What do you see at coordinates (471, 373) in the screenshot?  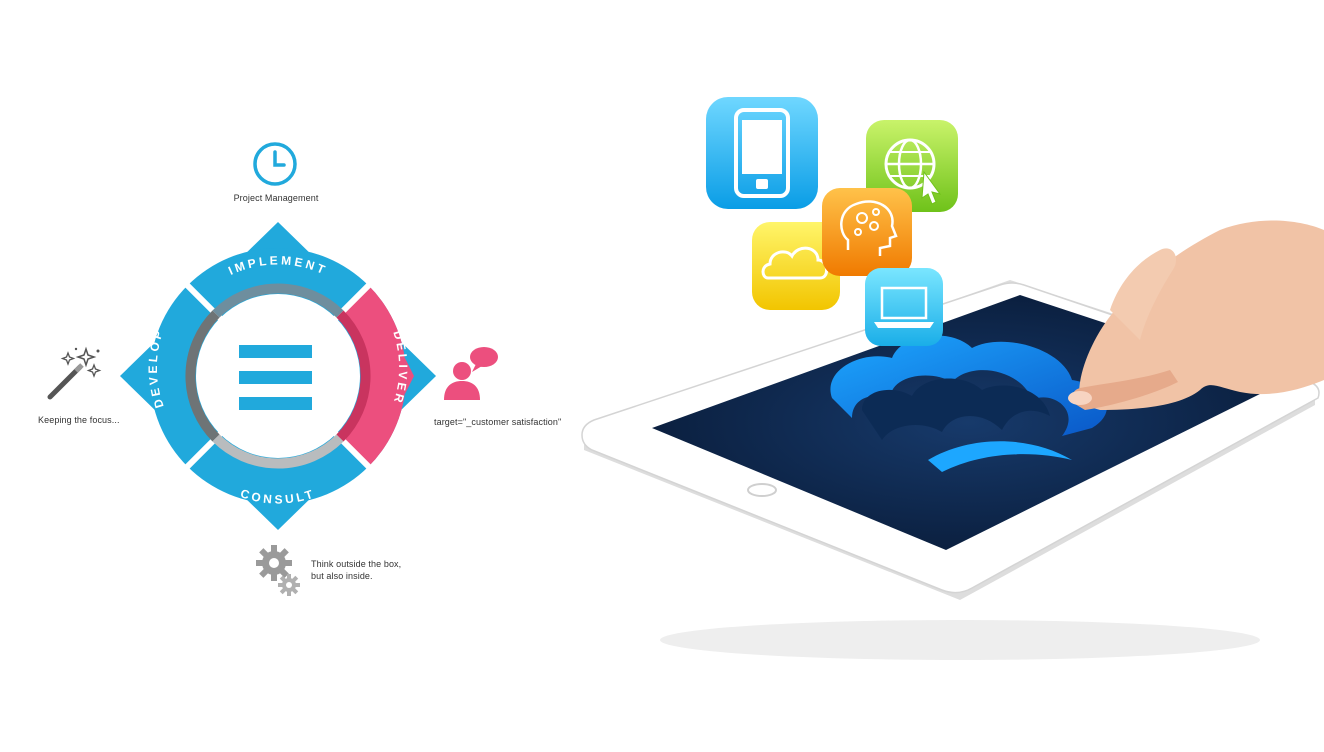 I see `speaking-person-icon` at bounding box center [471, 373].